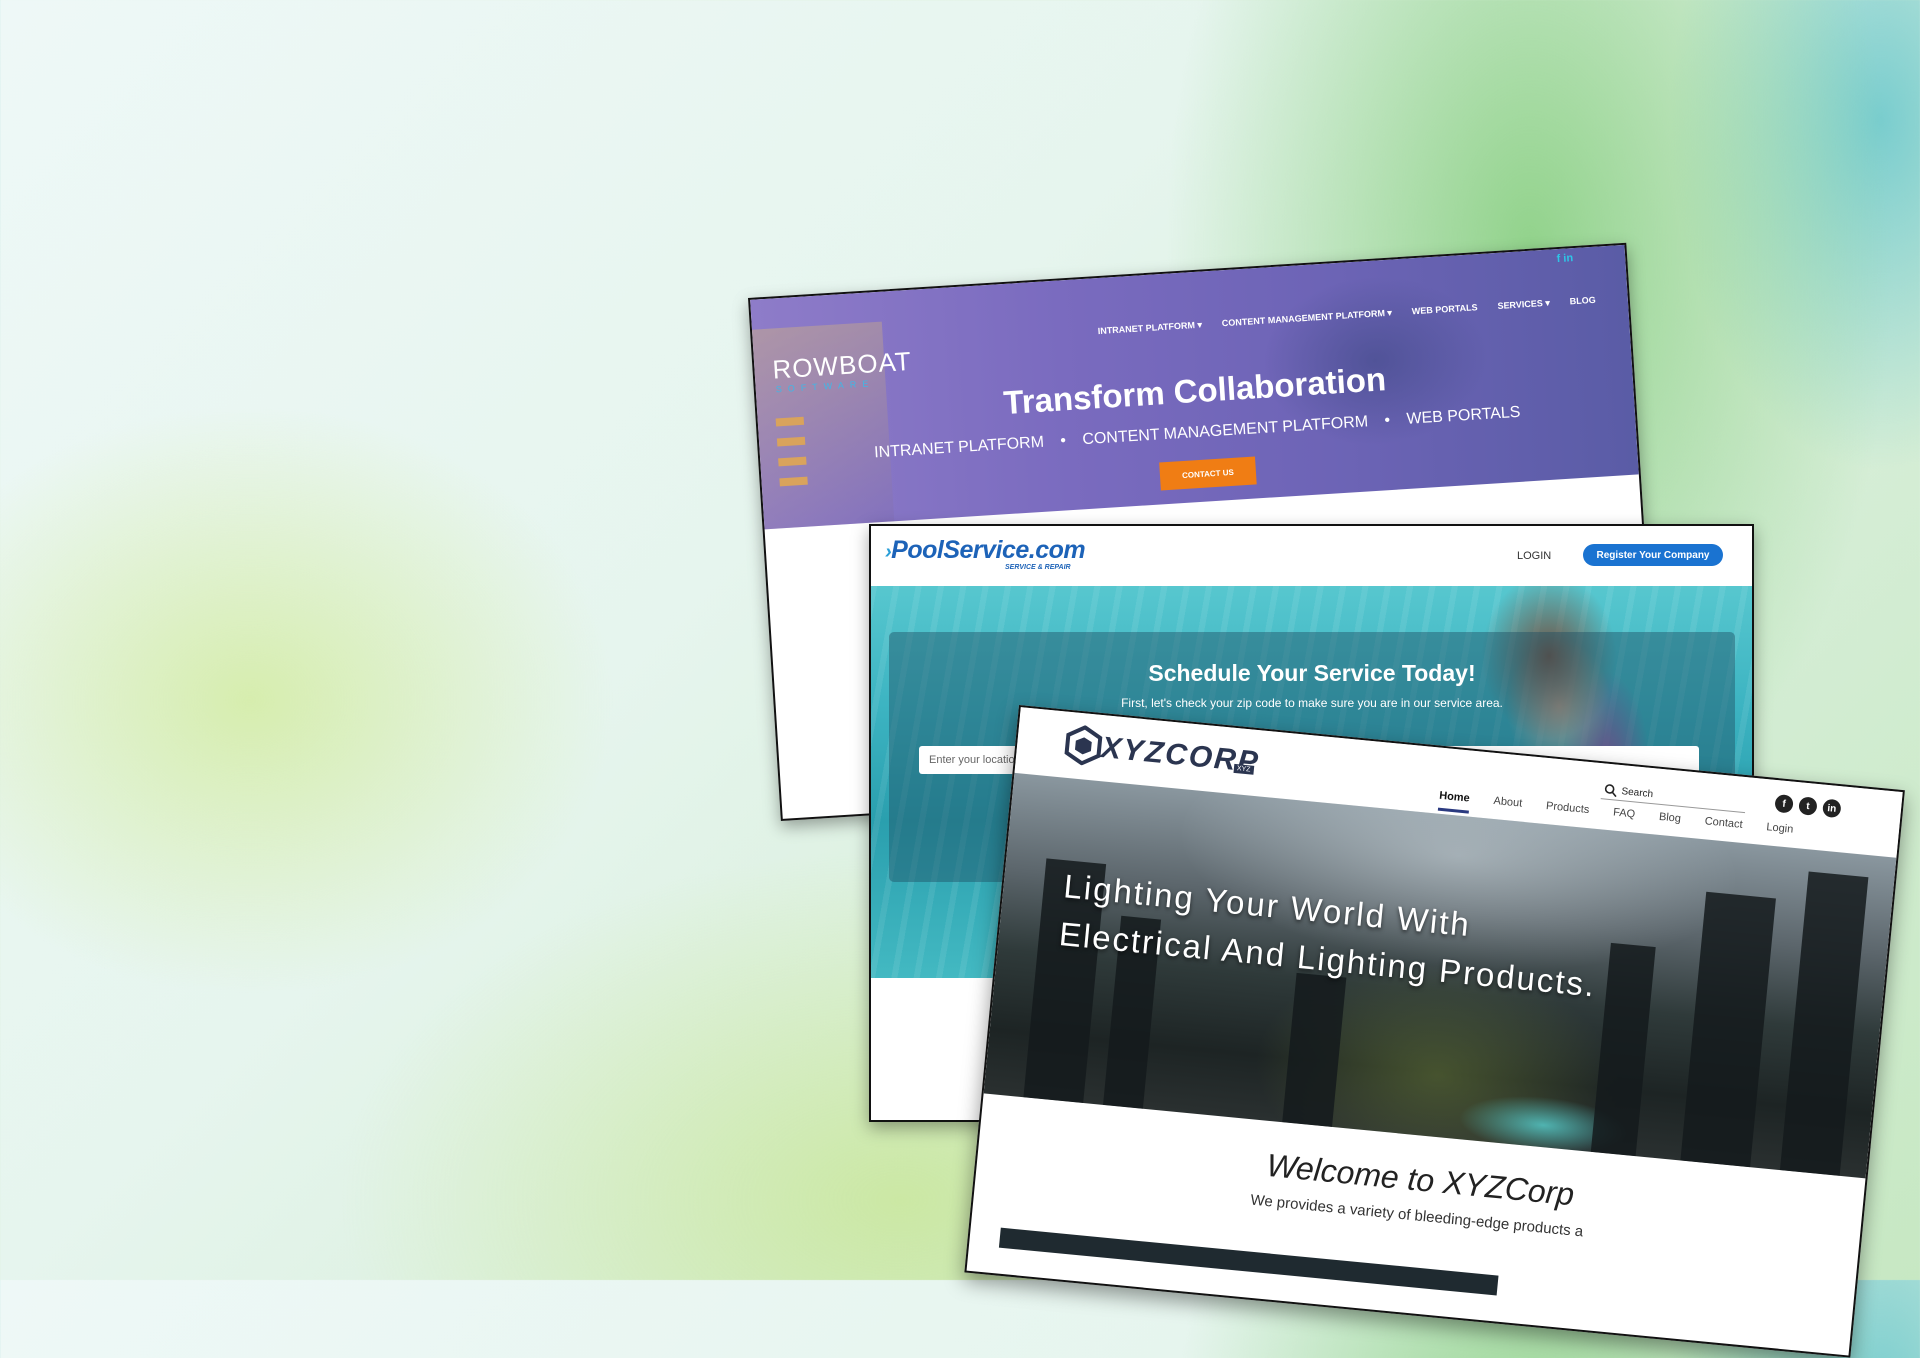 This screenshot has width=1920, height=1358. What do you see at coordinates (1523, 305) in the screenshot?
I see `nav-services: SERVICES ▾` at bounding box center [1523, 305].